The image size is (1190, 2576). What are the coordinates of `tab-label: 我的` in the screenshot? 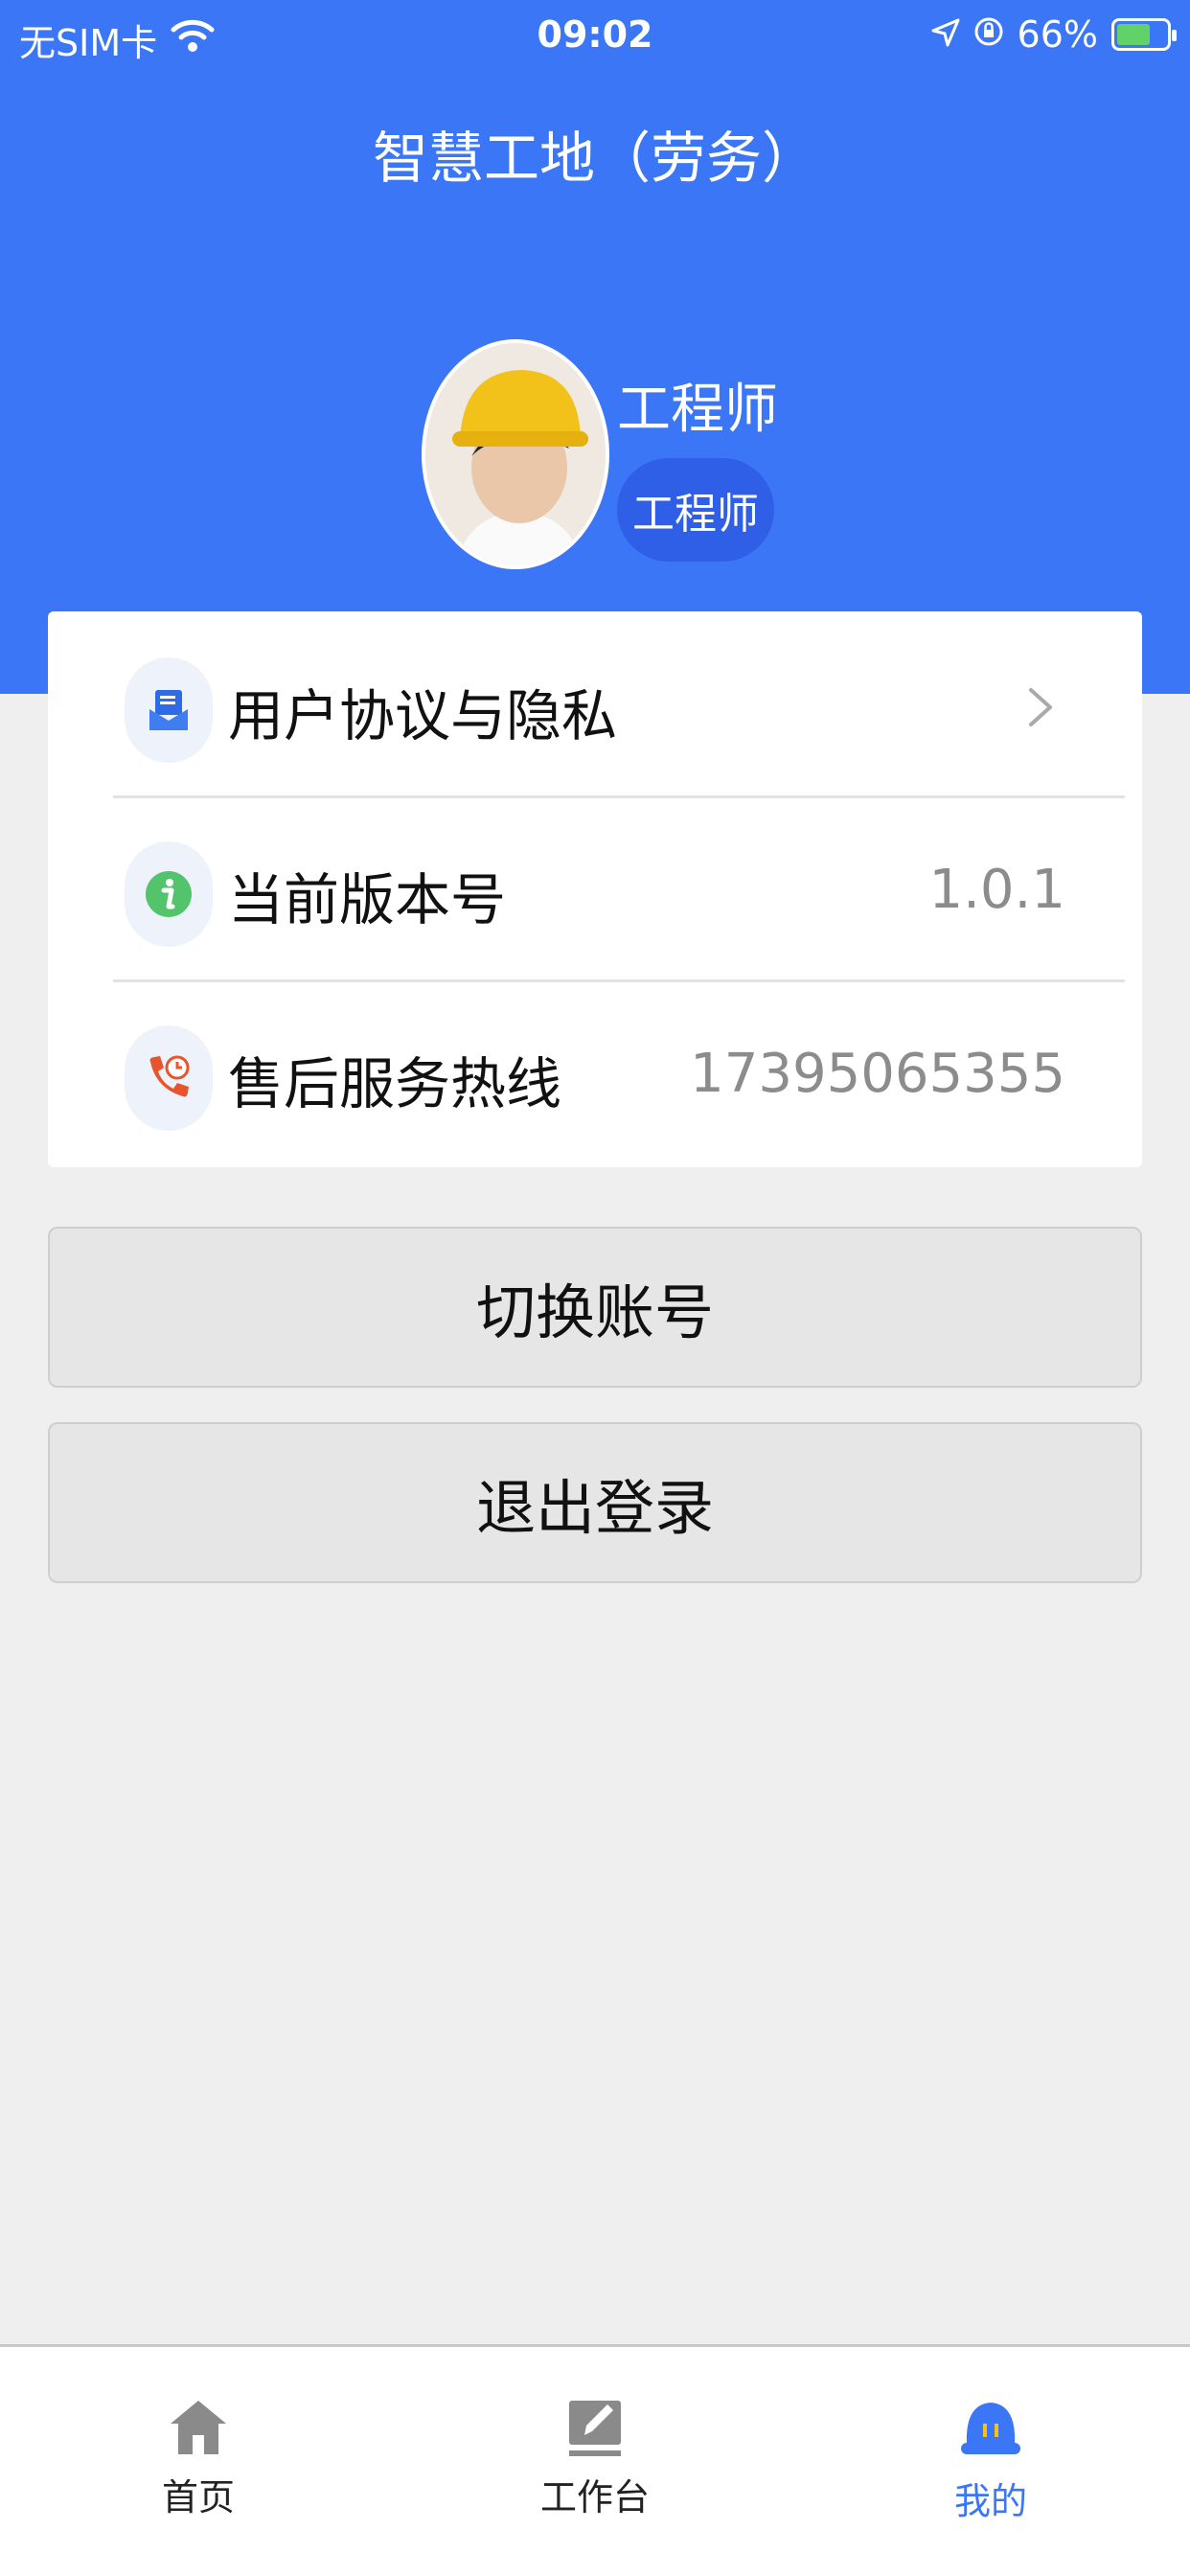 It's located at (990, 2501).